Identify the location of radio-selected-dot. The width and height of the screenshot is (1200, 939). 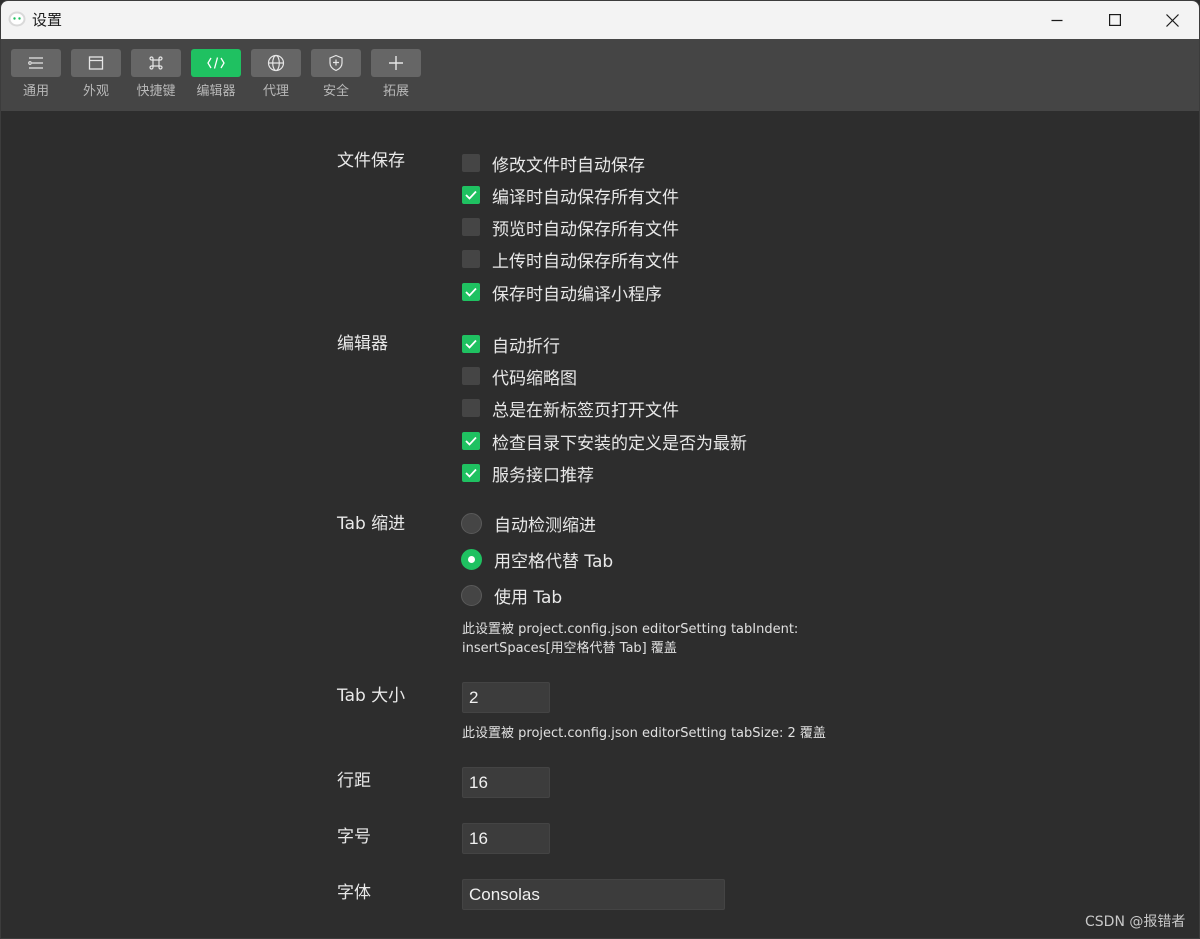
(471, 559).